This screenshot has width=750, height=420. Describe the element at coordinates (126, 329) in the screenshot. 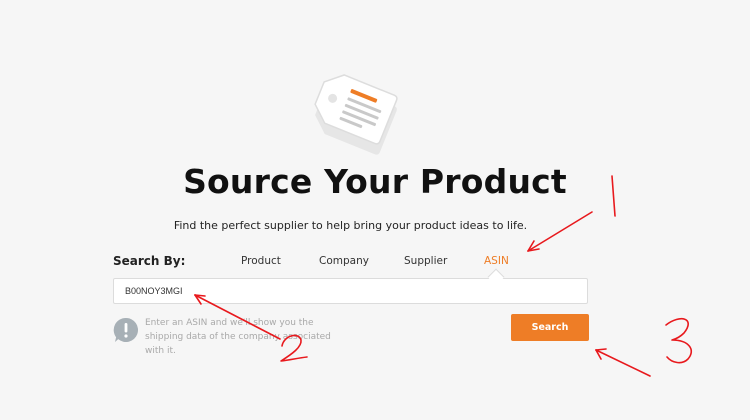

I see `info-exclamation-icon` at that location.